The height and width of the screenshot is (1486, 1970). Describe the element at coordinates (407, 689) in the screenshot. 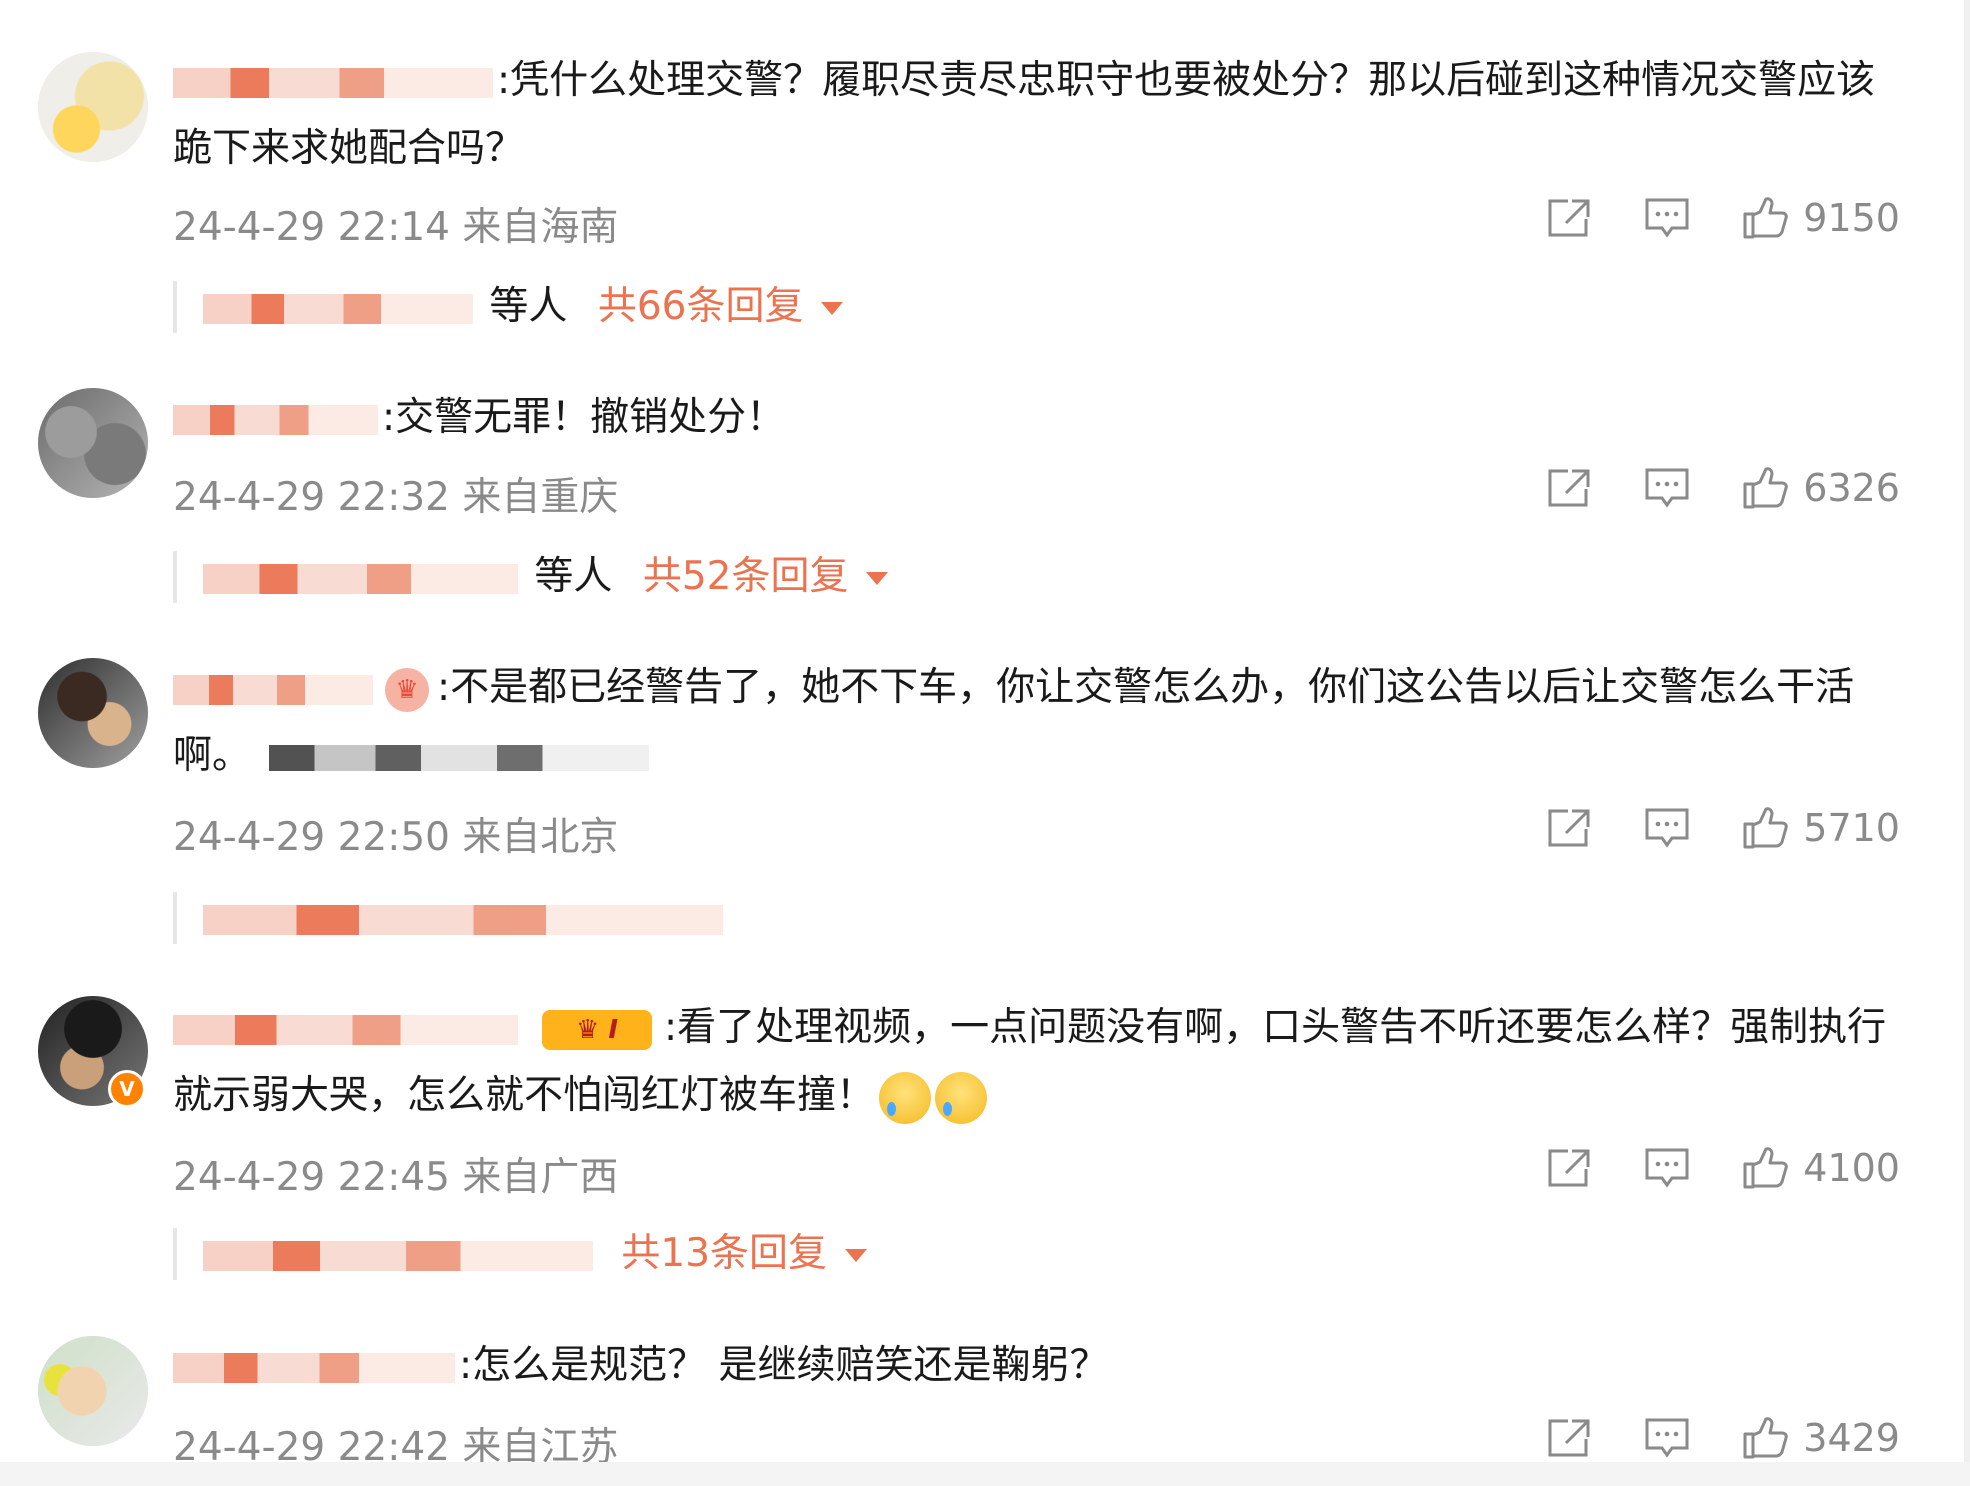

I see `crown-badge-icon: ♛` at that location.